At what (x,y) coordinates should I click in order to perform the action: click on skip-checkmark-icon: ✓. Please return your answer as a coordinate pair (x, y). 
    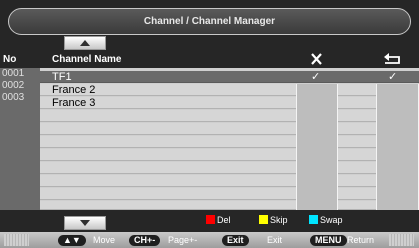
    Looking at the image, I should click on (393, 77).